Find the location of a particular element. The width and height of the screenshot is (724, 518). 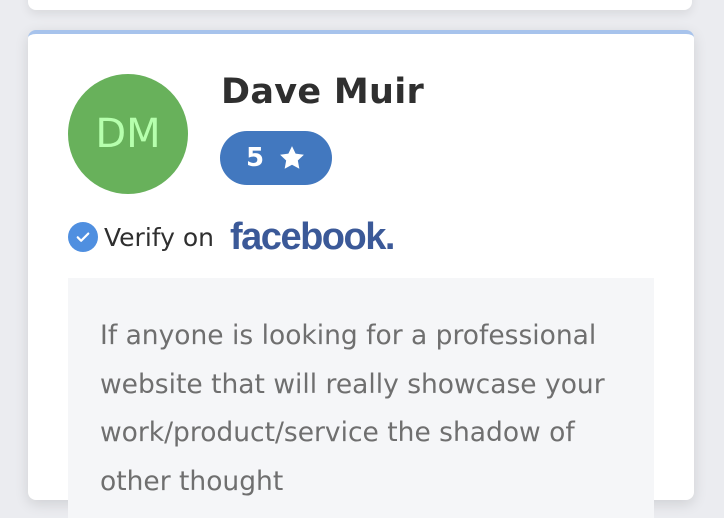

verify-label: Verify on is located at coordinates (159, 237).